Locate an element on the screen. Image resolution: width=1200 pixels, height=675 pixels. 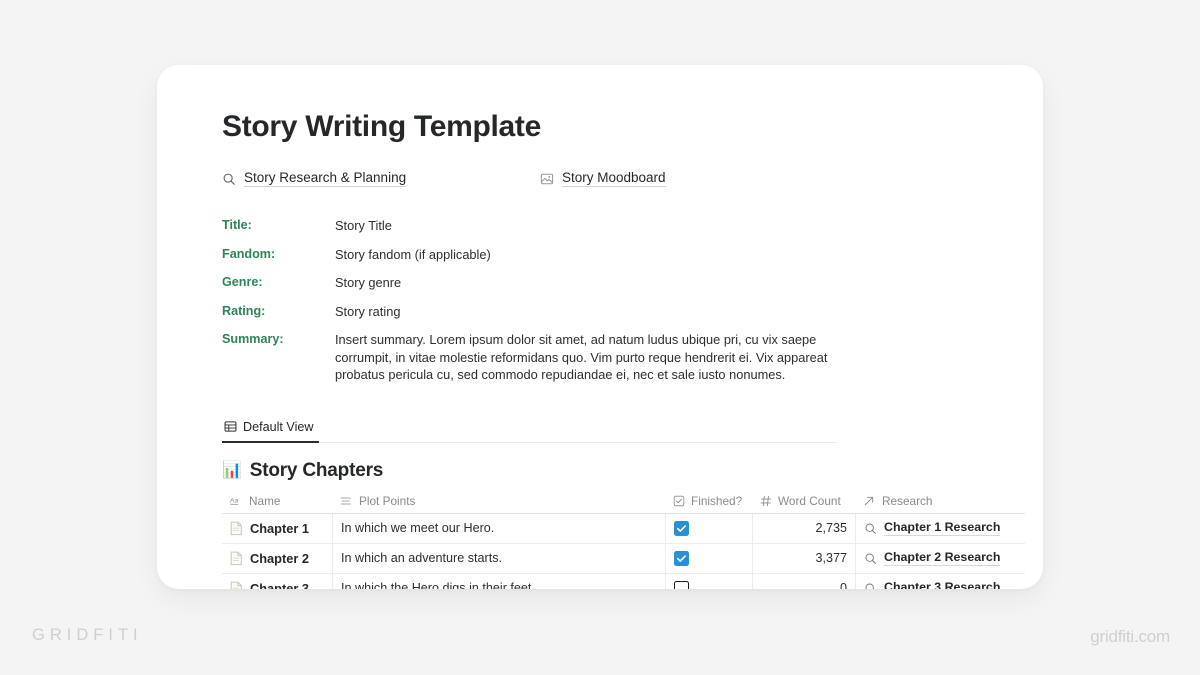
sublink-story-moodboard: Story Moodboard is located at coordinates (603, 178).